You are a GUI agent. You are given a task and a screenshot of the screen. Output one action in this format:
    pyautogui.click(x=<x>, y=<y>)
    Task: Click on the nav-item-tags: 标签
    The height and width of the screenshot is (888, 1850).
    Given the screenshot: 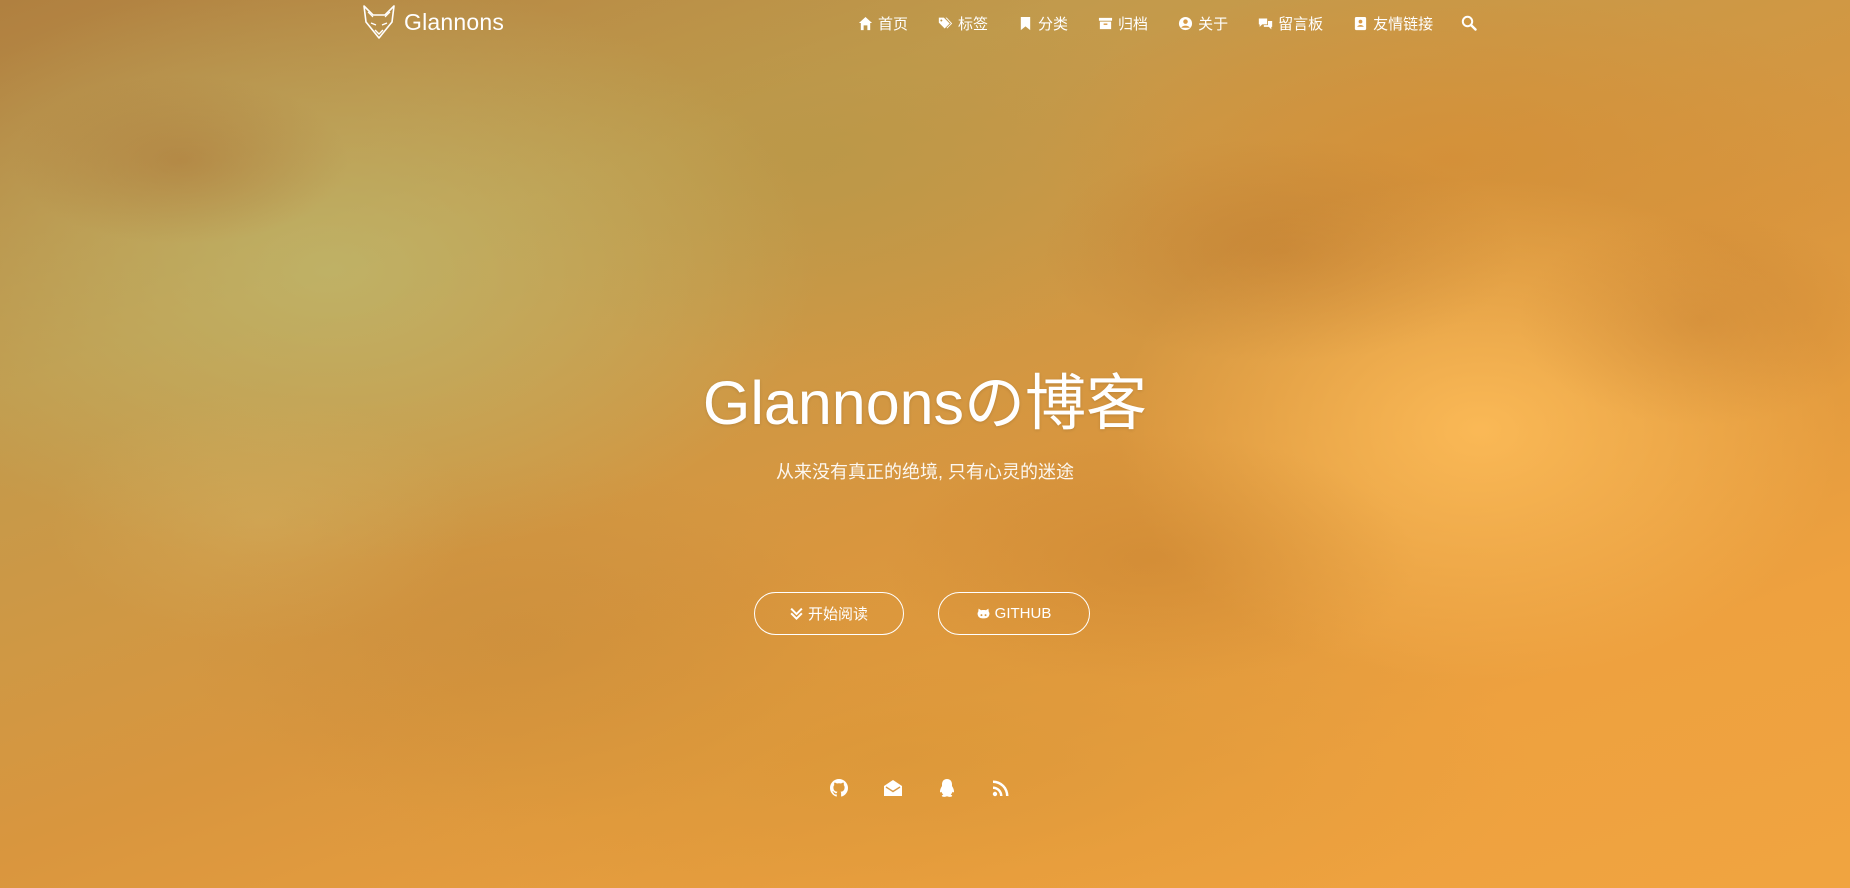 What is the action you would take?
    pyautogui.click(x=963, y=23)
    